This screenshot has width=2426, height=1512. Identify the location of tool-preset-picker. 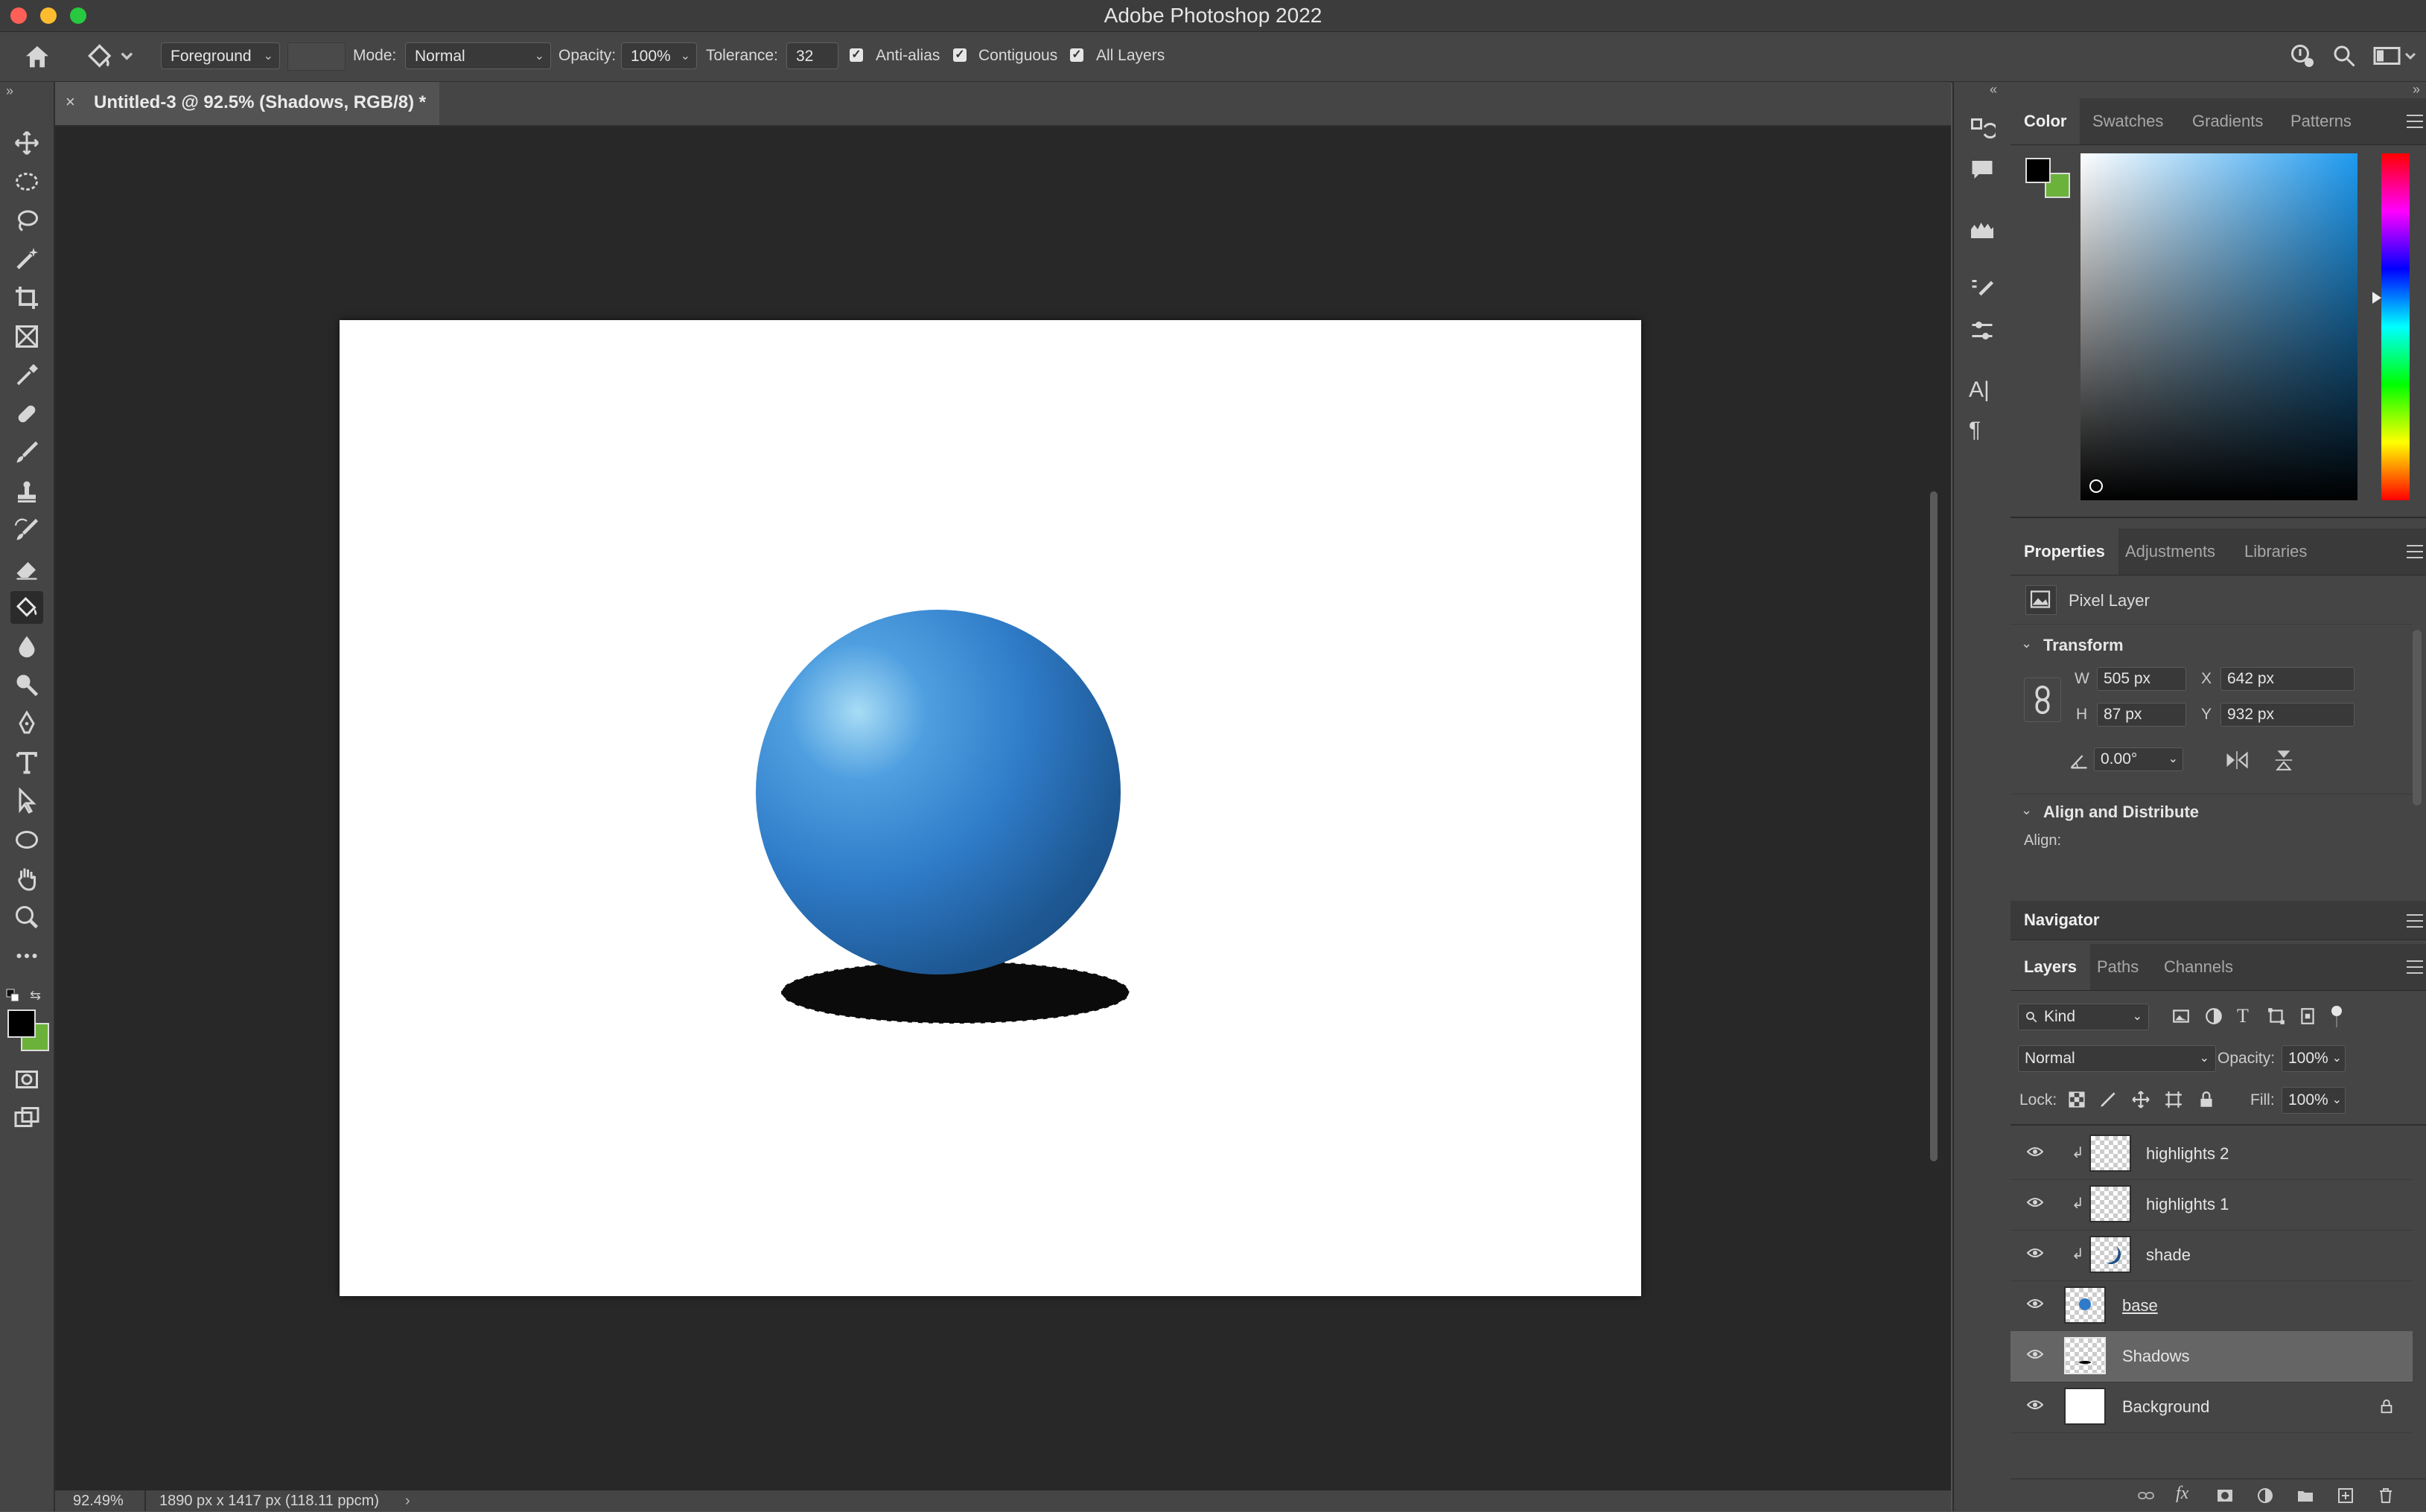
(109, 56).